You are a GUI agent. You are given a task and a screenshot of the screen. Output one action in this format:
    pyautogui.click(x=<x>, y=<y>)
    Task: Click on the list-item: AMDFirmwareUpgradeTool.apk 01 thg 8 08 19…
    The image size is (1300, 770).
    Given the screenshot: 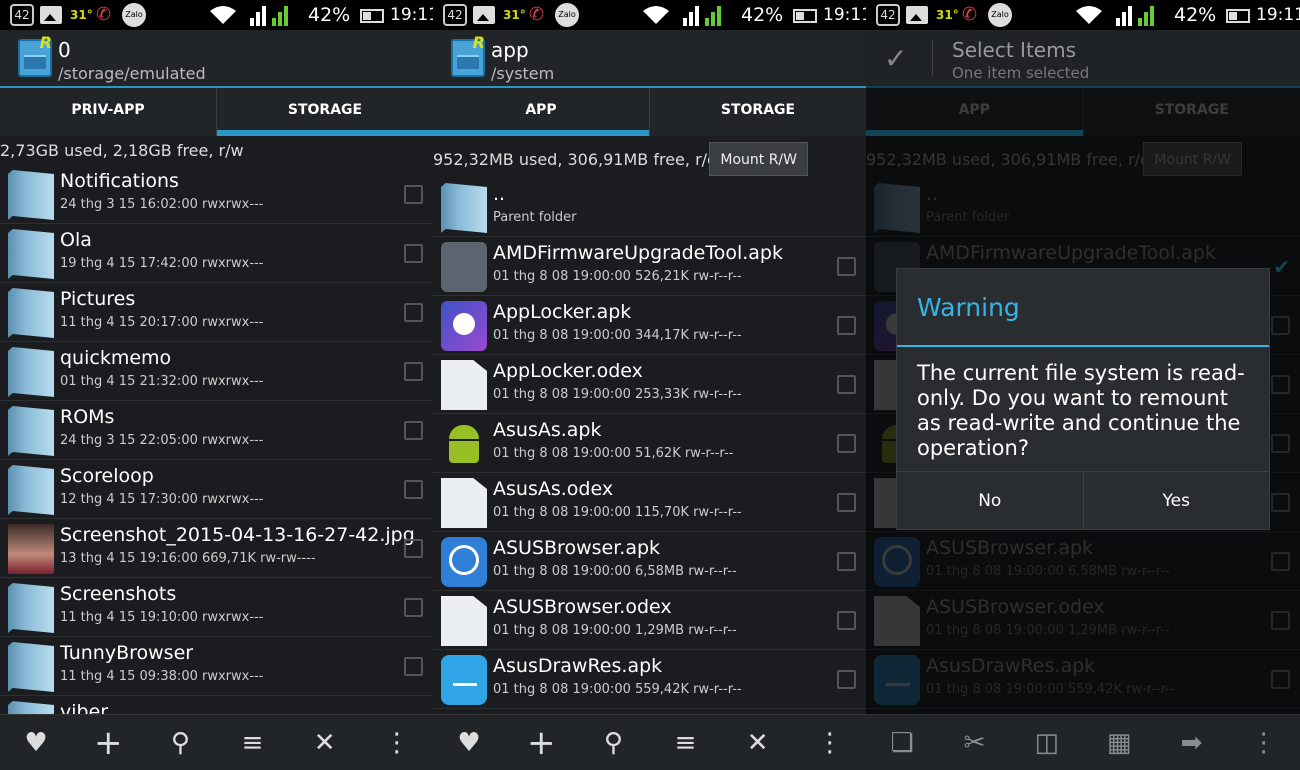 What is the action you would take?
    pyautogui.click(x=649, y=266)
    